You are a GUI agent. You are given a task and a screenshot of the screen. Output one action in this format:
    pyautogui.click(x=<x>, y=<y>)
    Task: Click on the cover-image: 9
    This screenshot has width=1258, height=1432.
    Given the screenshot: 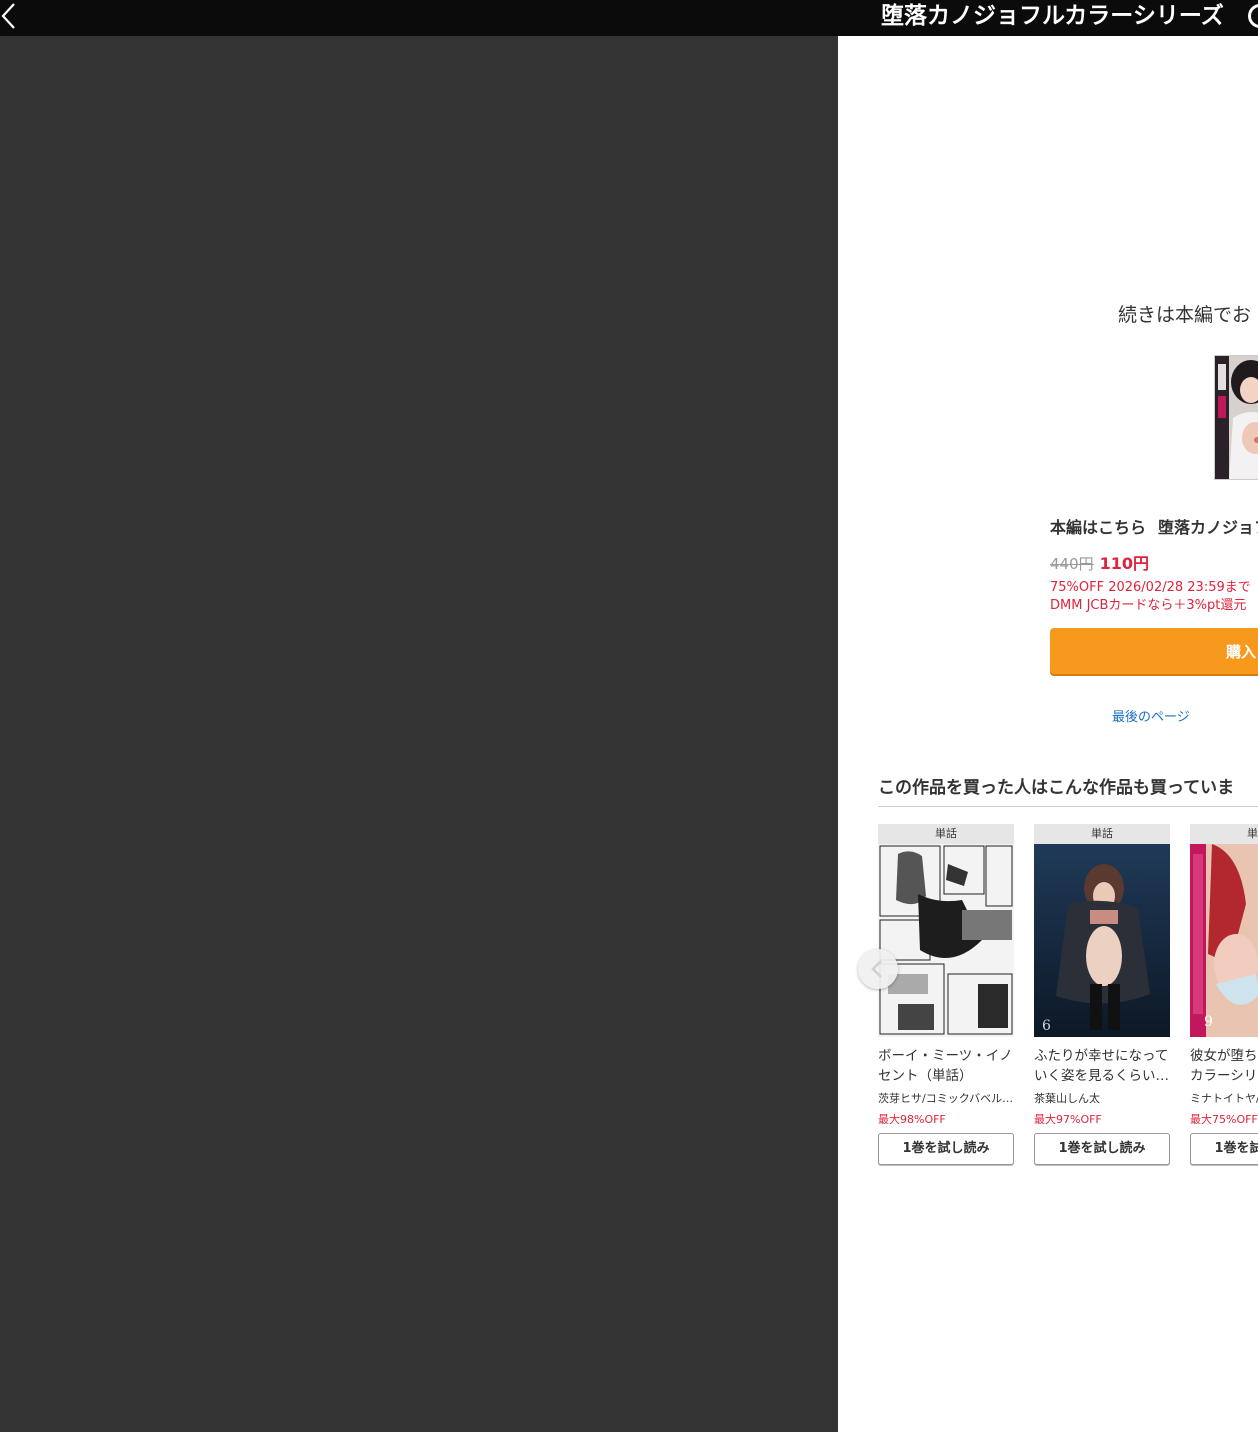 What is the action you would take?
    pyautogui.click(x=1224, y=940)
    